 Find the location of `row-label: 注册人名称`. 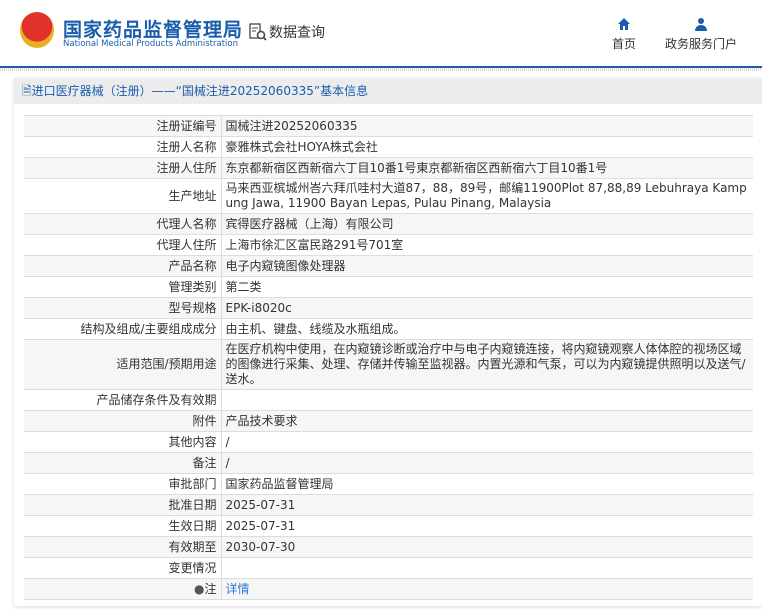

row-label: 注册人名称 is located at coordinates (123, 147).